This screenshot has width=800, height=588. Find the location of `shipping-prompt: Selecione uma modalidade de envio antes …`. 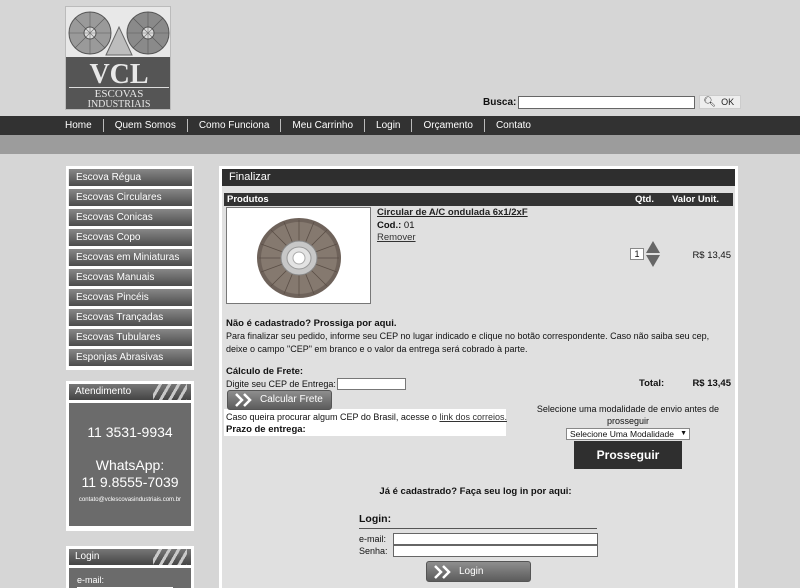

shipping-prompt: Selecione uma modalidade de envio antes … is located at coordinates (628, 415).